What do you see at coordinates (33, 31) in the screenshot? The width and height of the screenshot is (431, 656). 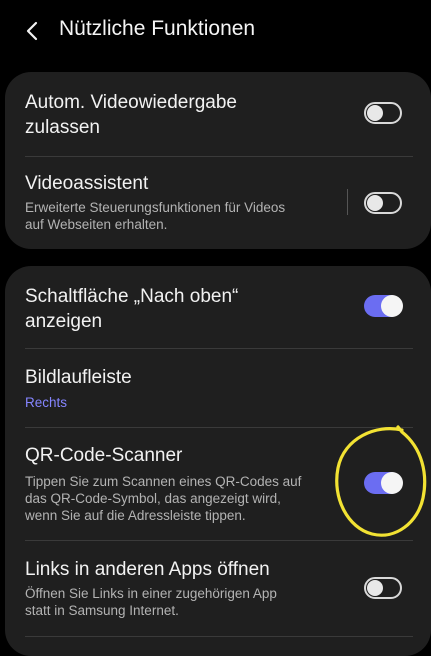 I see `chevron-left-icon` at bounding box center [33, 31].